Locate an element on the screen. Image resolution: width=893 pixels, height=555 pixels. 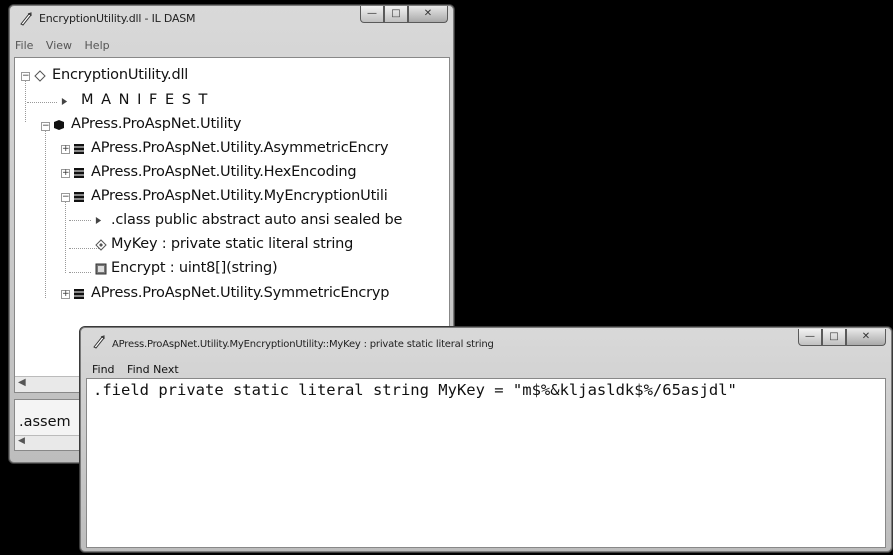
menu-find: Find is located at coordinates (103, 369).